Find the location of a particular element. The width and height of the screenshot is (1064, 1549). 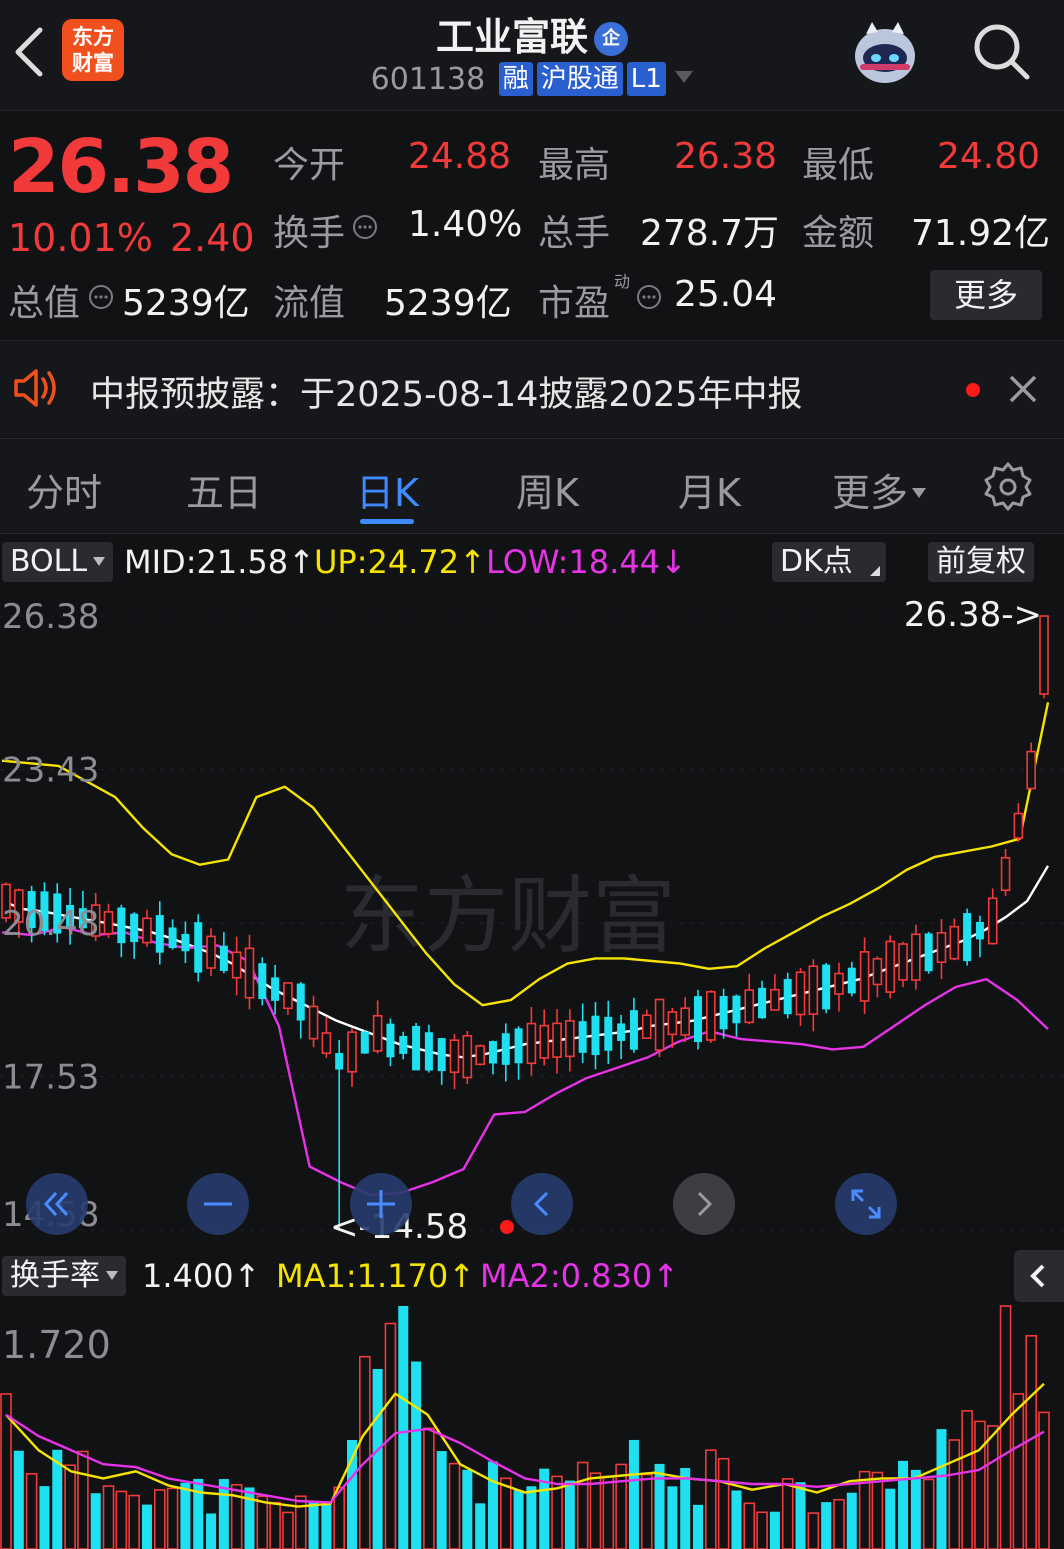

dk-point-label: DK点 is located at coordinates (816, 561).